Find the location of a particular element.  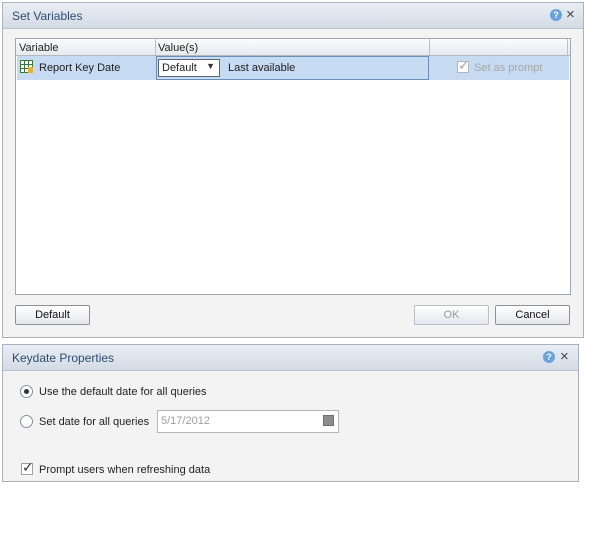

calendar-icon is located at coordinates (328, 420).